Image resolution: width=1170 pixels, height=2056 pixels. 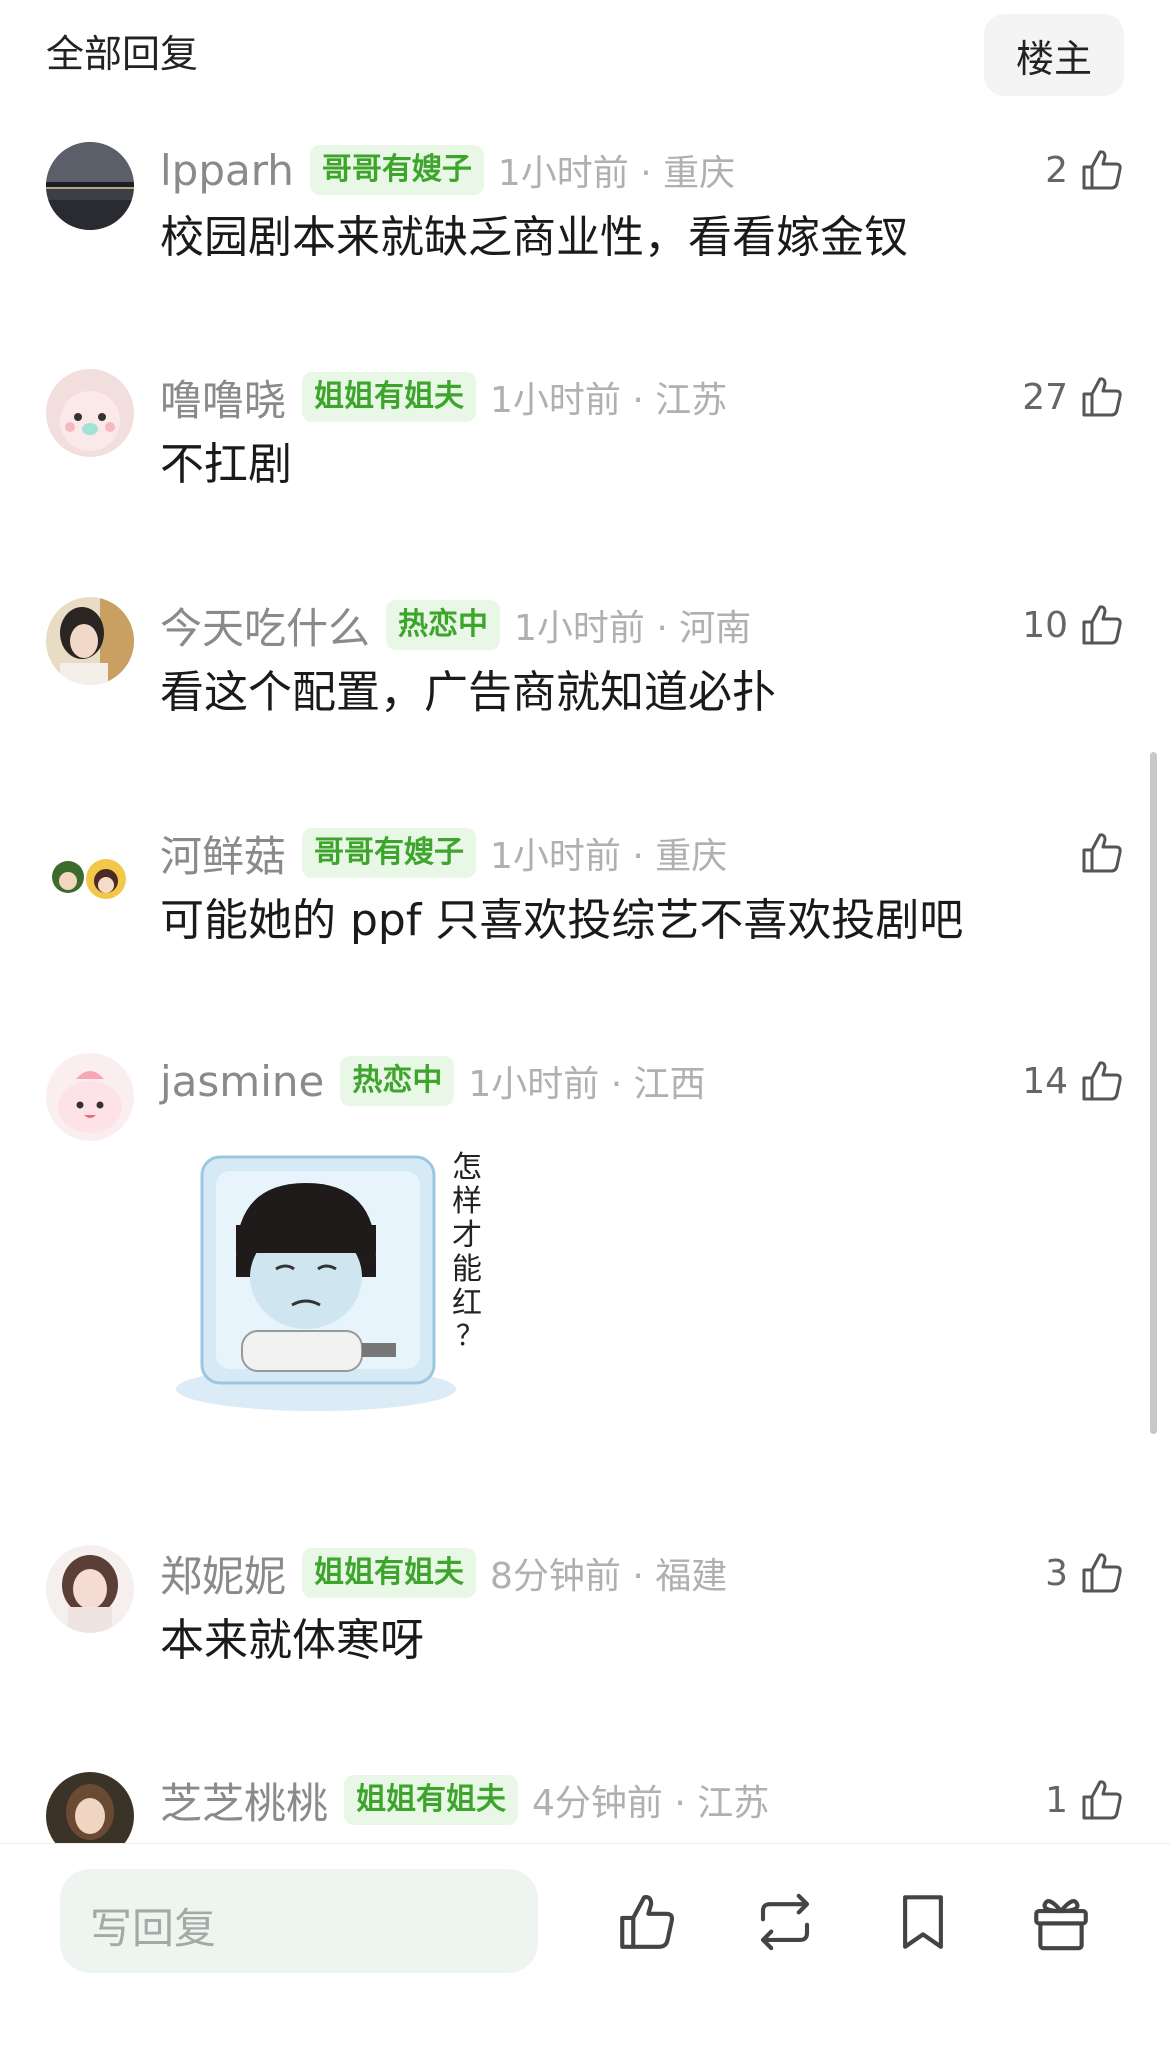 I want to click on bottom-action-bar: 写回复, so click(x=585, y=1949).